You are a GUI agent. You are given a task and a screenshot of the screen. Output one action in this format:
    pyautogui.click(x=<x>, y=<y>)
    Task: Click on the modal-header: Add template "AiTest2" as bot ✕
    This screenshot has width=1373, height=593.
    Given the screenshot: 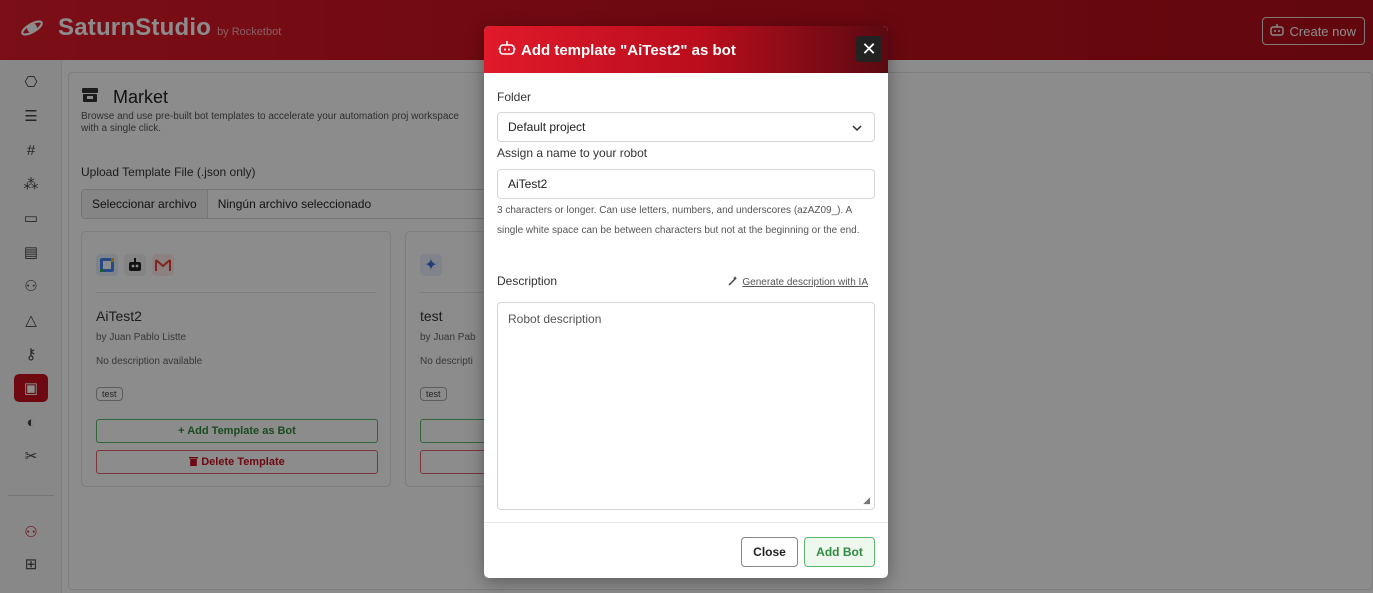 What is the action you would take?
    pyautogui.click(x=686, y=49)
    